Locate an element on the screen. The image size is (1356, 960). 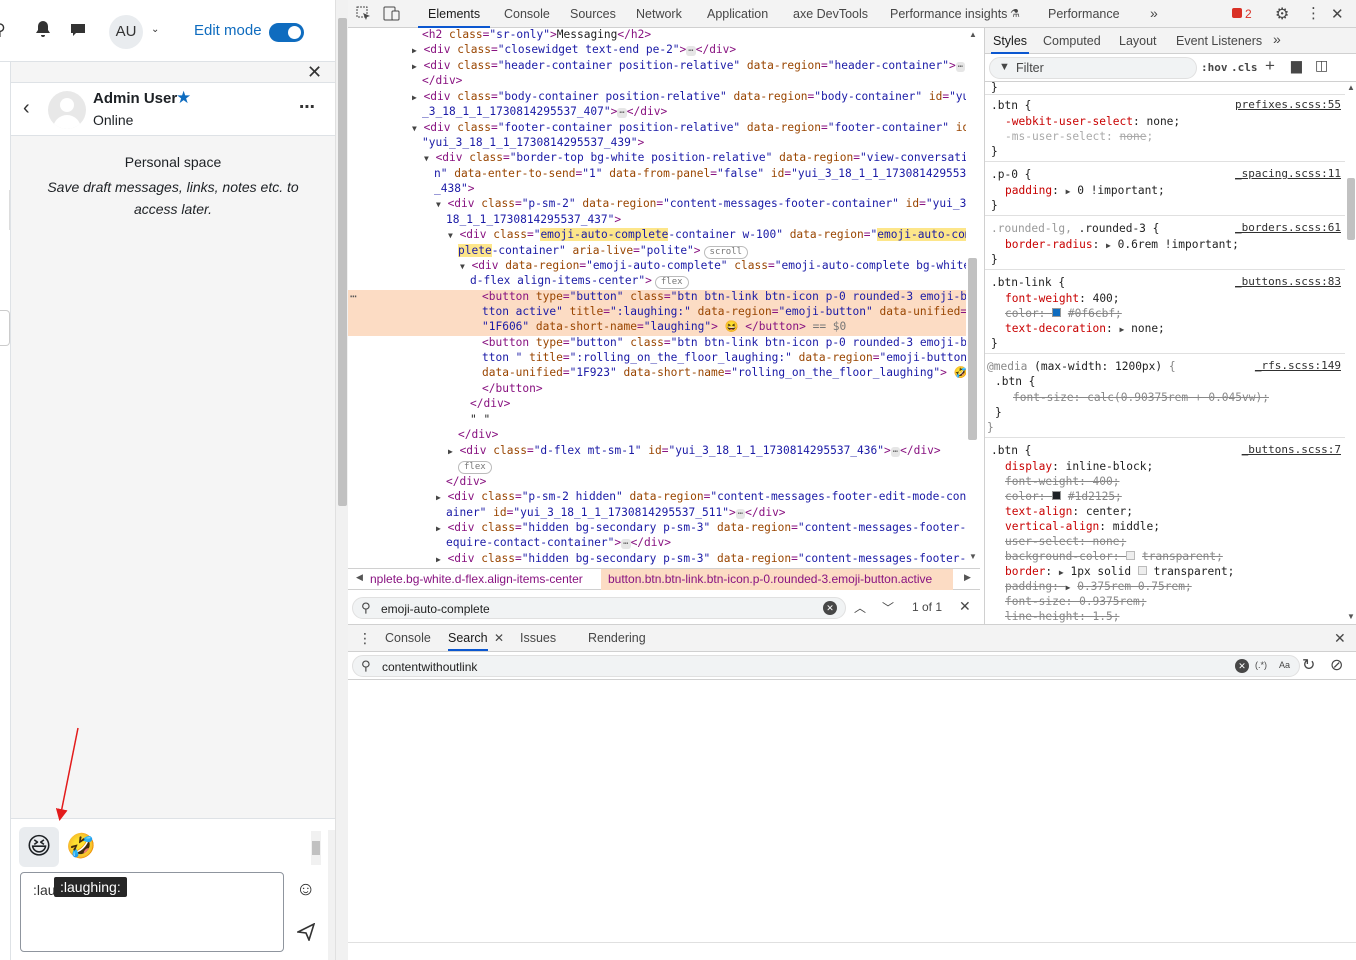
tab-styles: Styles is located at coordinates (1010, 41).